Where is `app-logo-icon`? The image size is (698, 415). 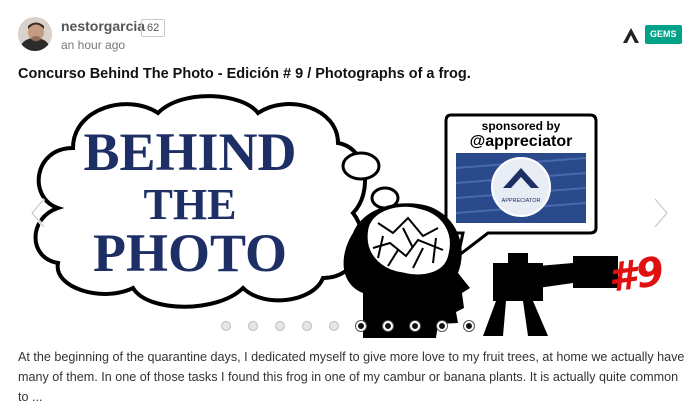 app-logo-icon is located at coordinates (631, 35).